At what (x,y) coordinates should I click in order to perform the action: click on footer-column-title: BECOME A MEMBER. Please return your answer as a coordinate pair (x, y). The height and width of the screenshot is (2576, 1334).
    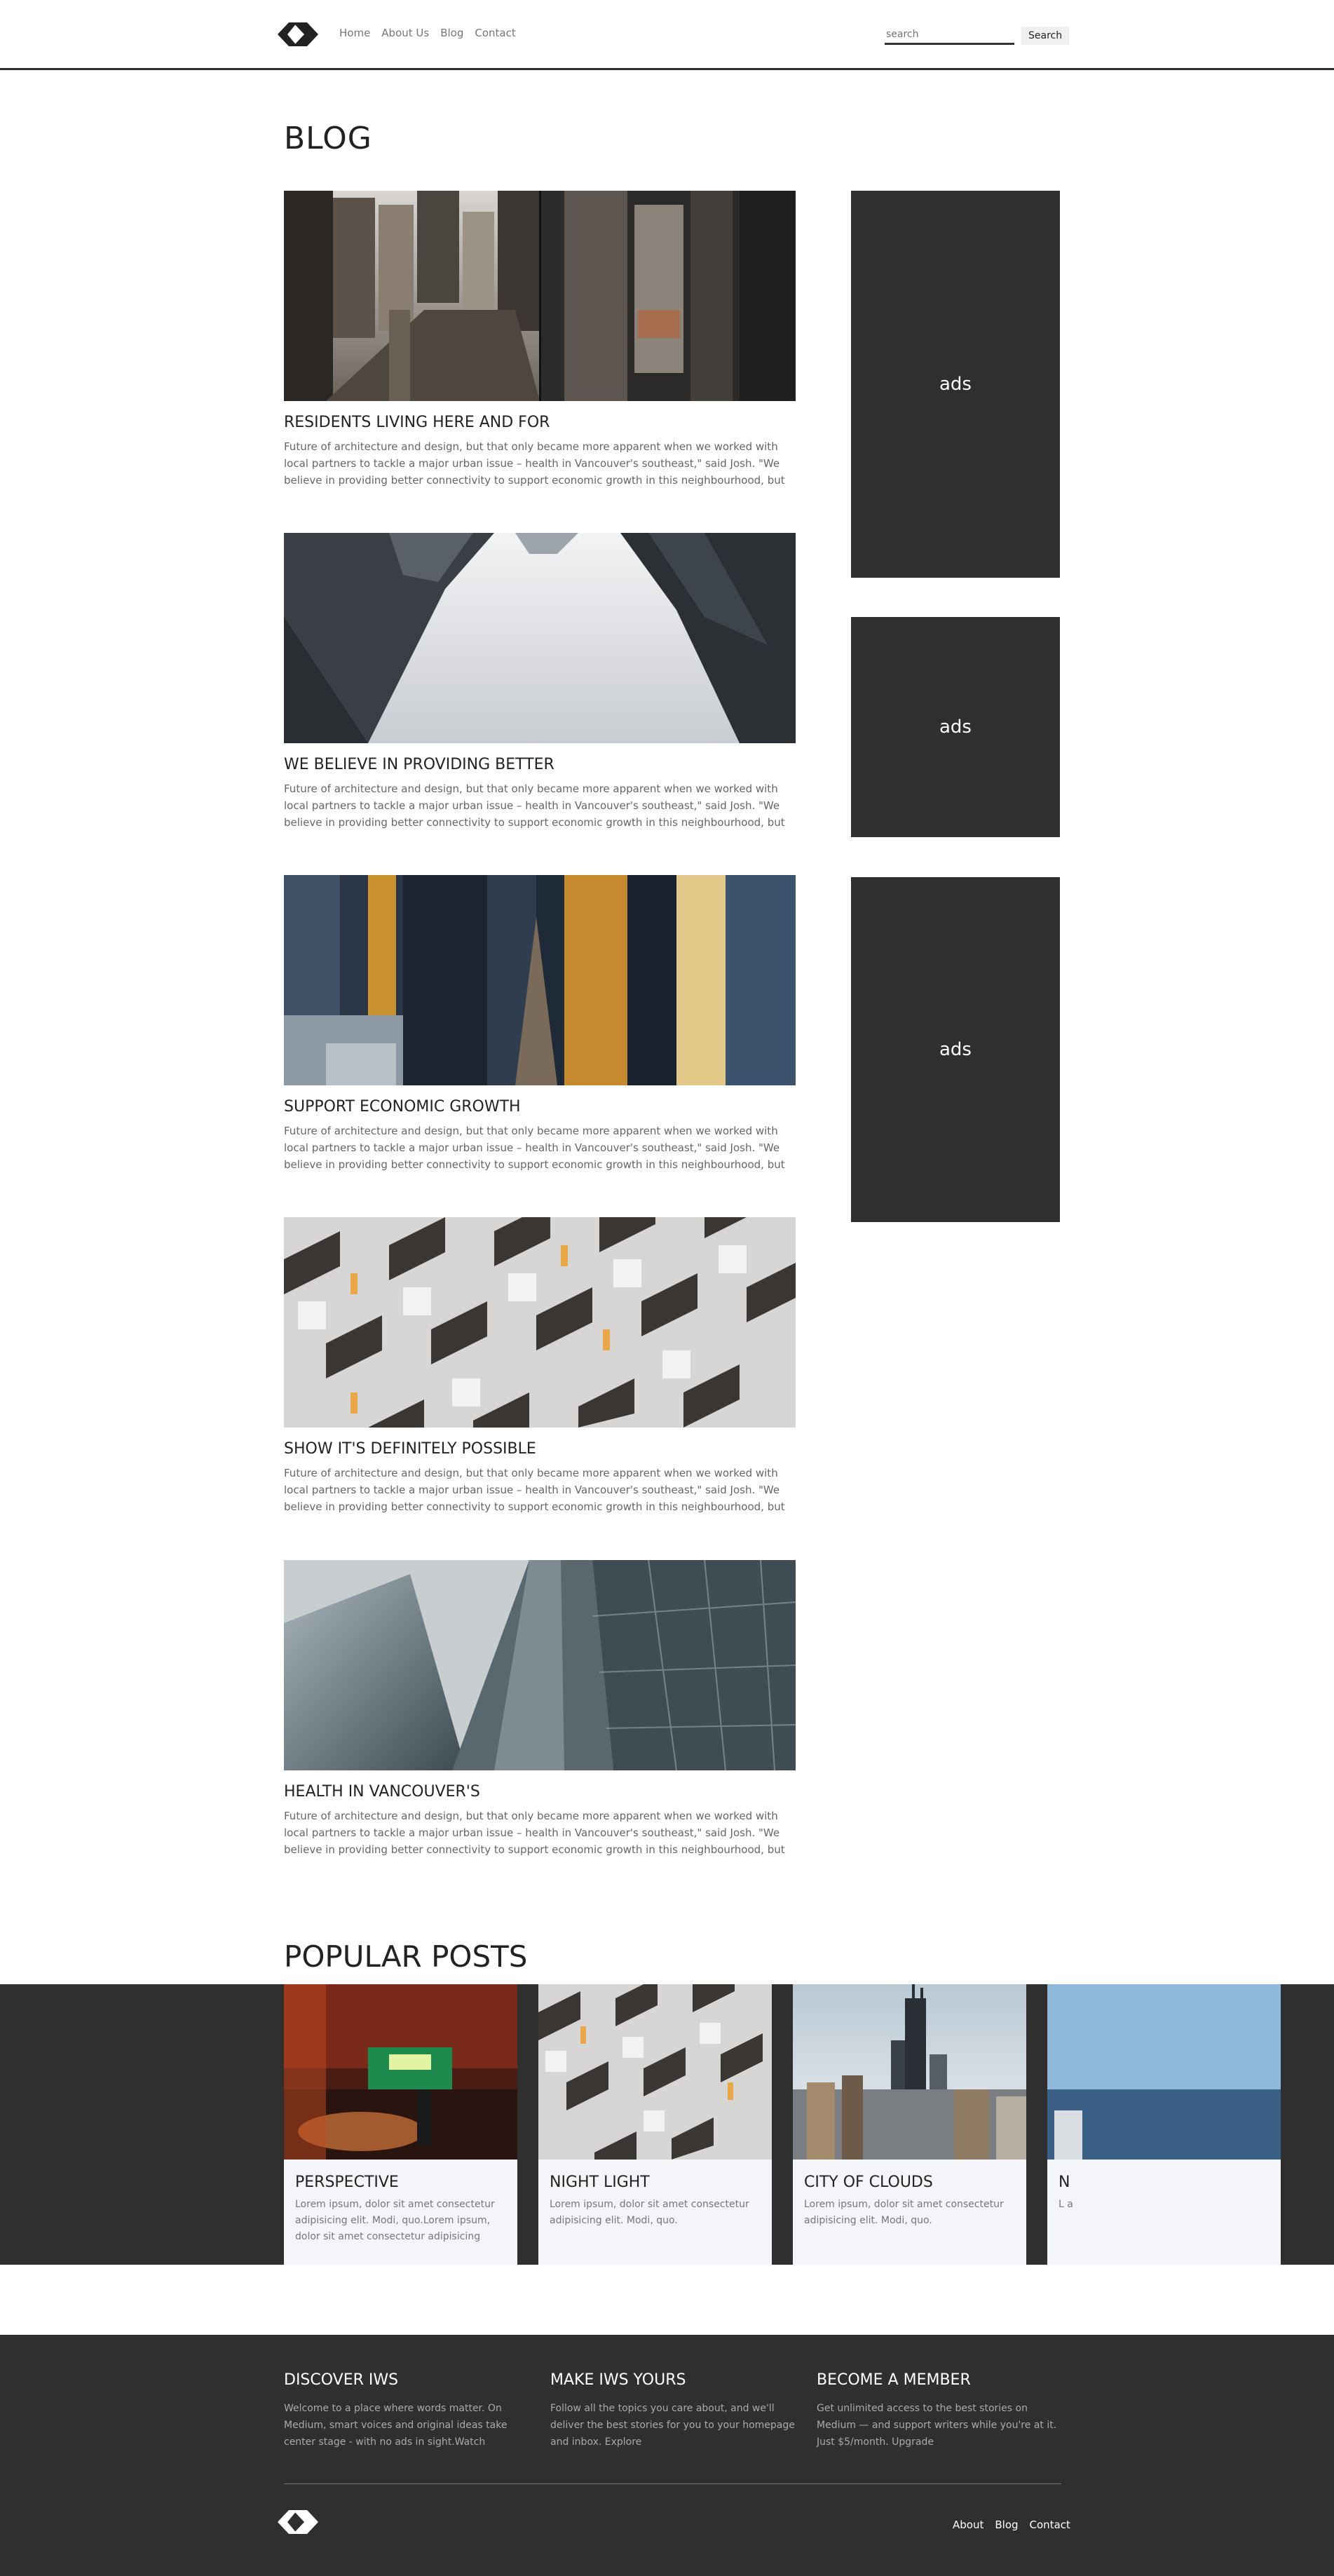
    Looking at the image, I should click on (894, 2380).